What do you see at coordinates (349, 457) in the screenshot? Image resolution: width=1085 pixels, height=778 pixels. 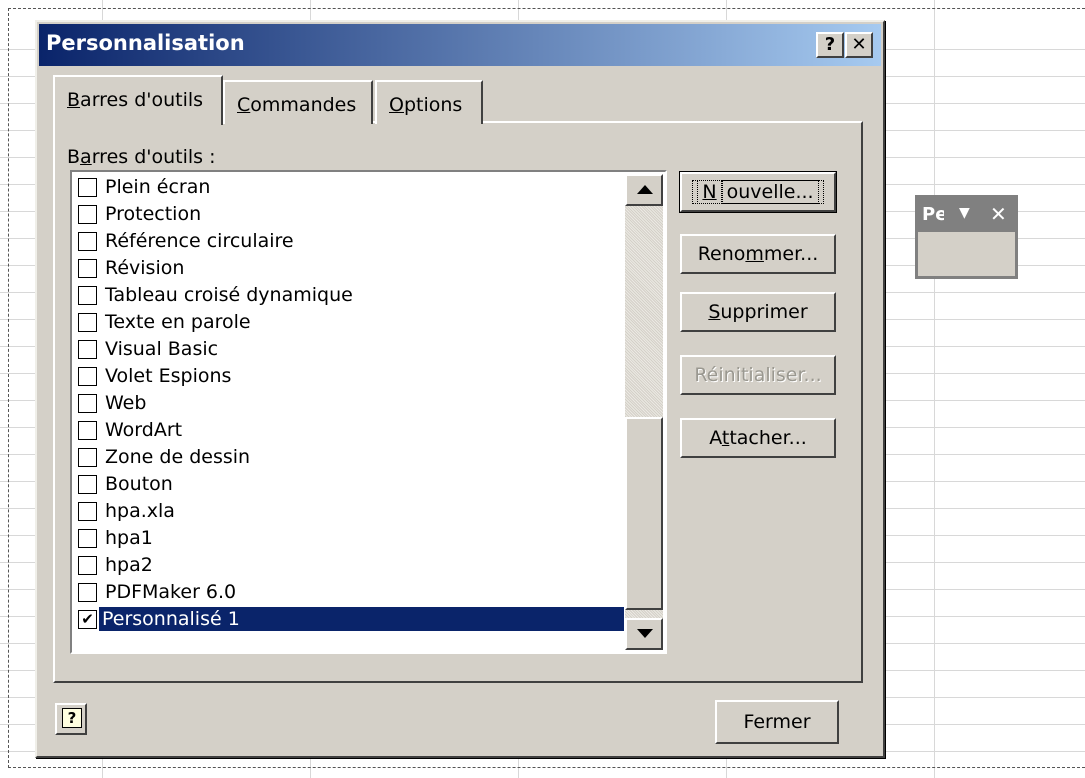 I see `toolbar-list-item: Zone de dessin` at bounding box center [349, 457].